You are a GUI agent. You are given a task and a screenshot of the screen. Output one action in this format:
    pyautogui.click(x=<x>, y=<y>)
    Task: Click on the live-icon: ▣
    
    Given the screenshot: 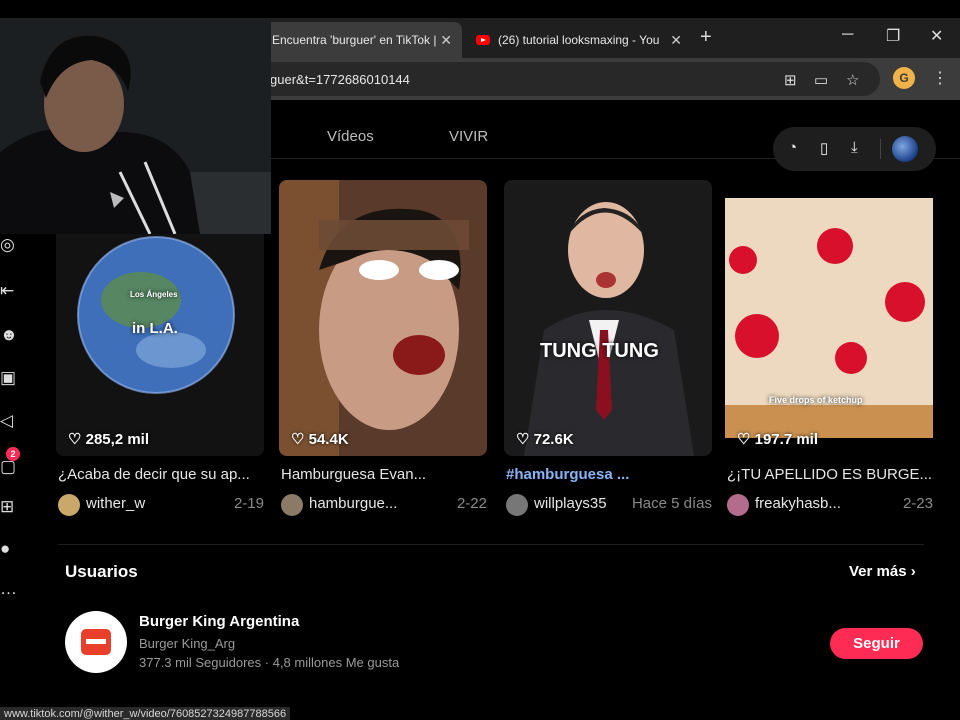 What is the action you would take?
    pyautogui.click(x=8, y=378)
    